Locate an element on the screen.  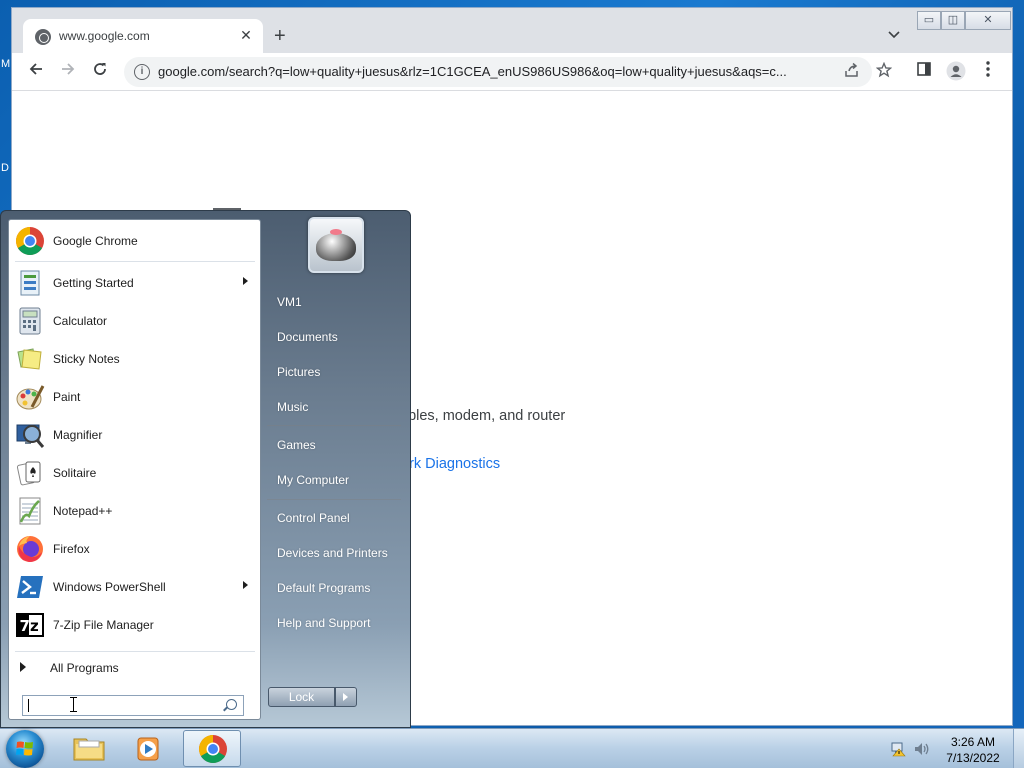
desktop-icon-label: M is located at coordinates (6, 64).